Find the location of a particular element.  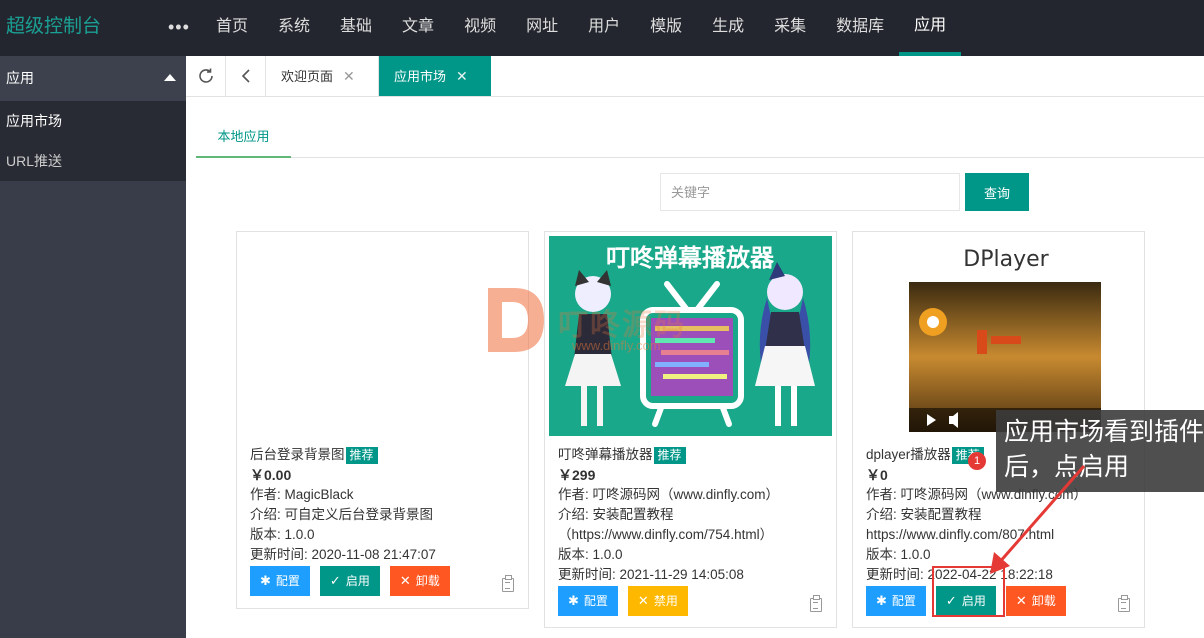

top-nav: 首页 系统 基础 文章 视频 网址 用户 模版 生成 采集 数据库 应用 is located at coordinates (581, 28).